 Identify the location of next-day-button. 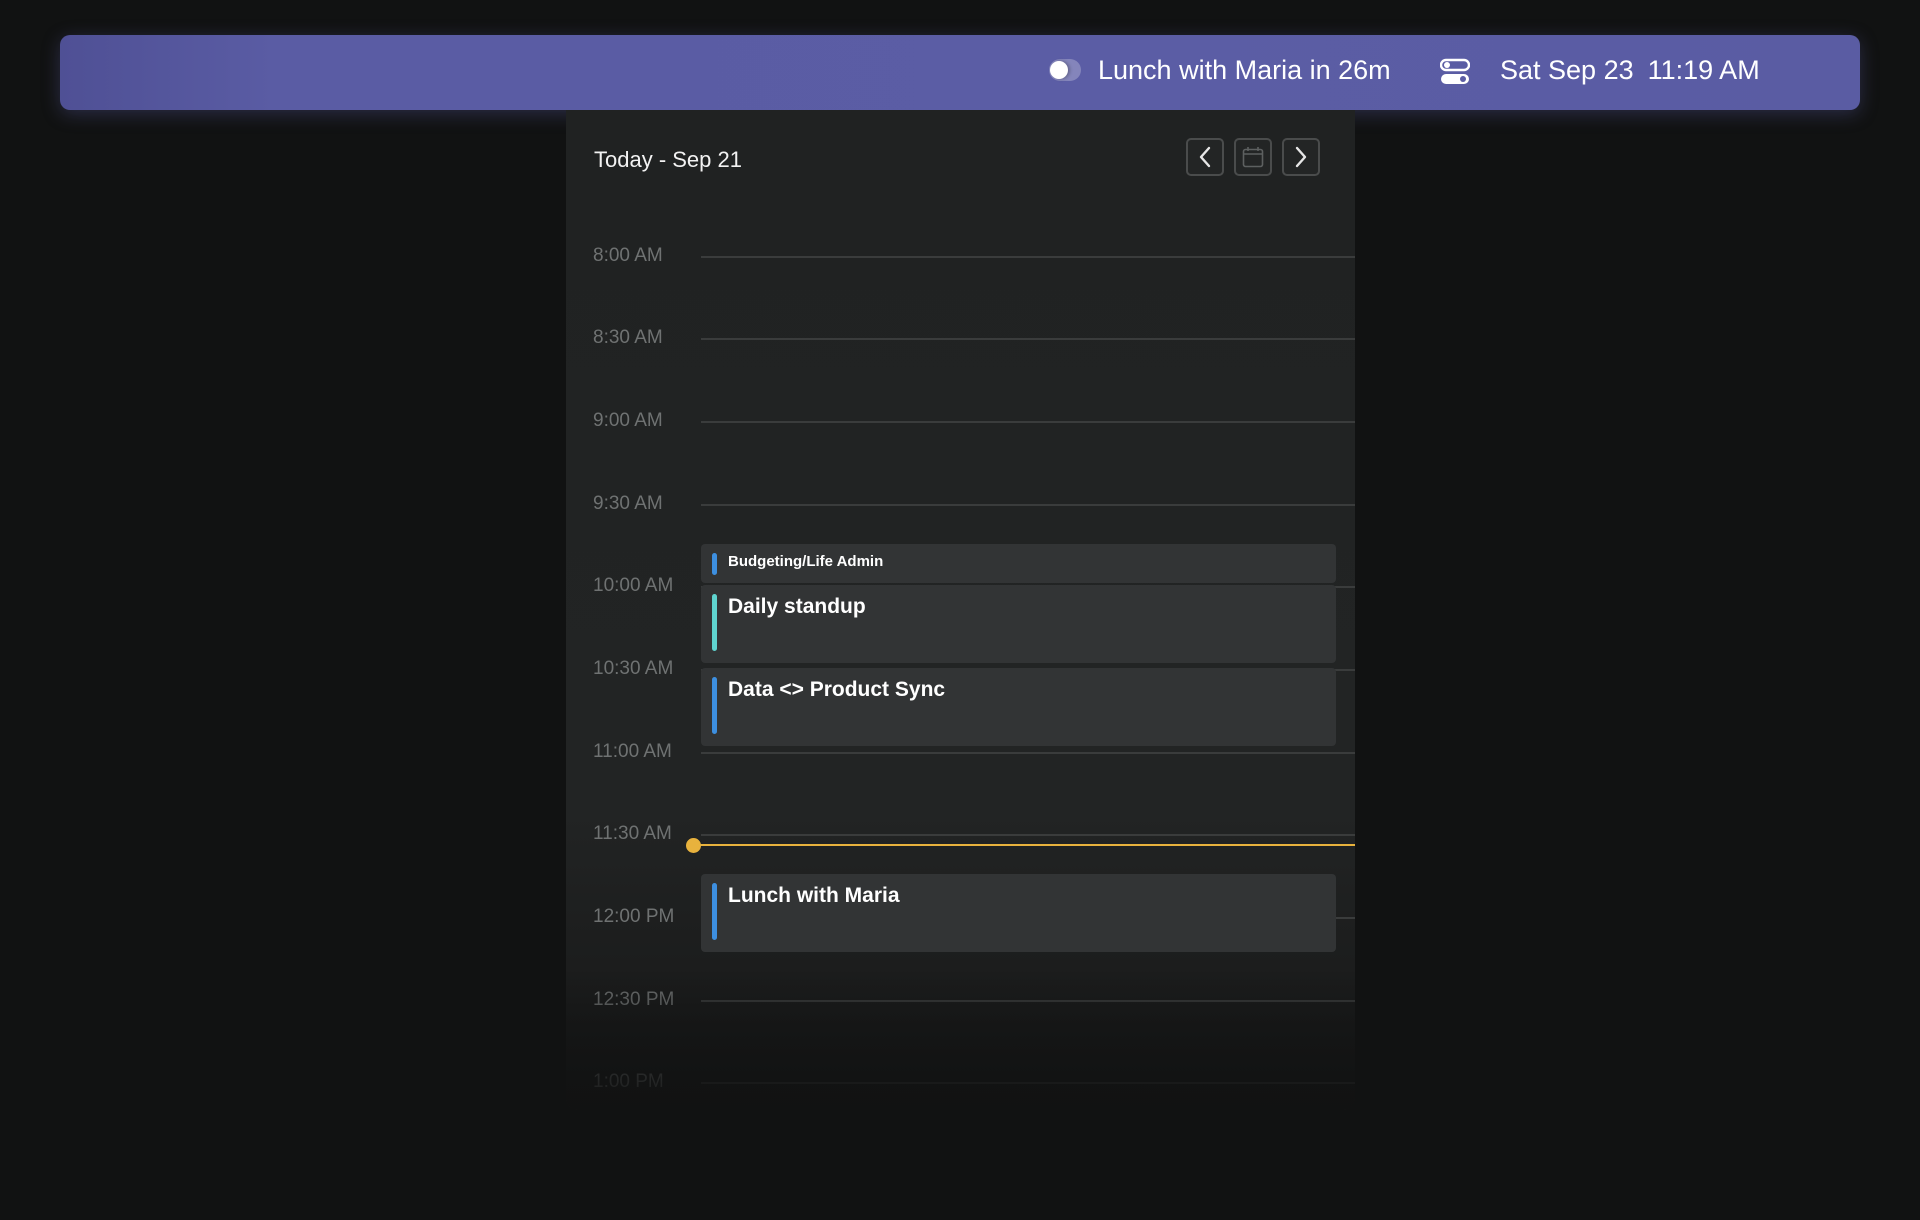
(1301, 157).